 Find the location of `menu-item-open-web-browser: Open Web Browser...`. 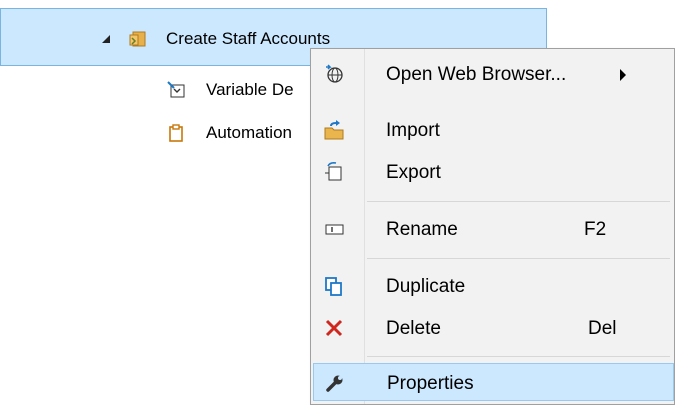

menu-item-open-web-browser: Open Web Browser... is located at coordinates (493, 74).